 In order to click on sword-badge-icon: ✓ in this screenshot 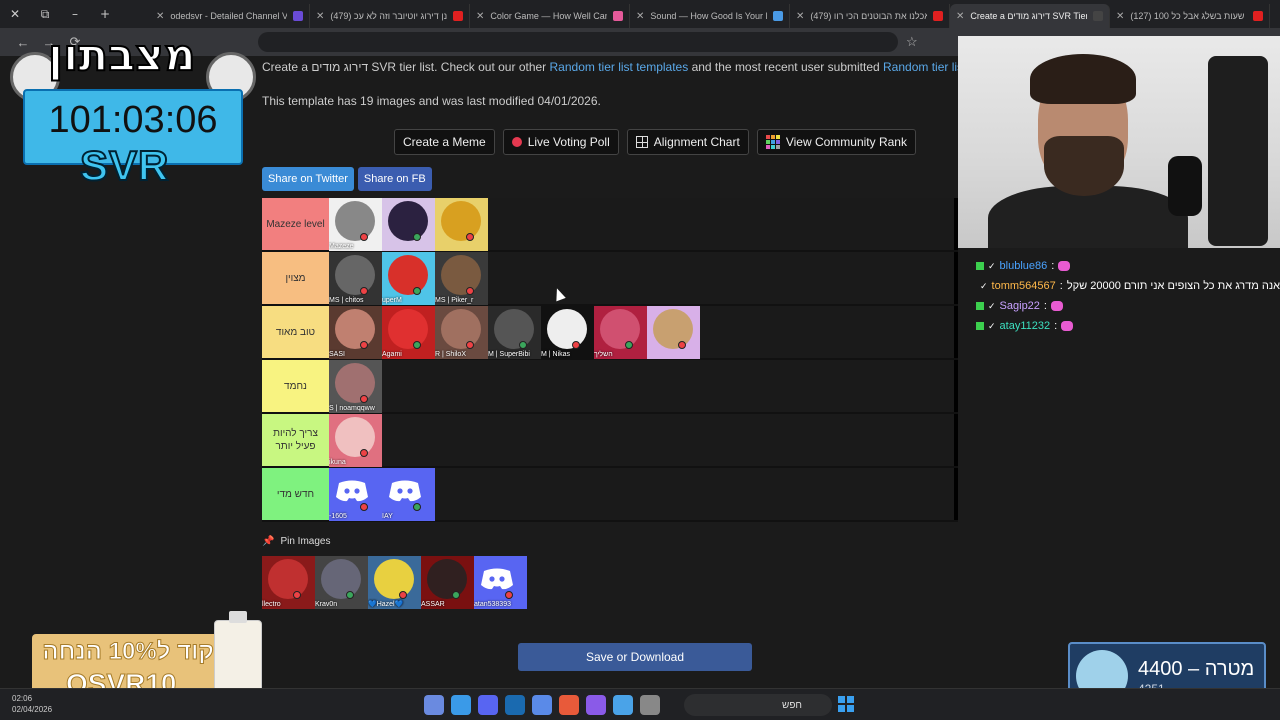, I will do `click(992, 305)`.